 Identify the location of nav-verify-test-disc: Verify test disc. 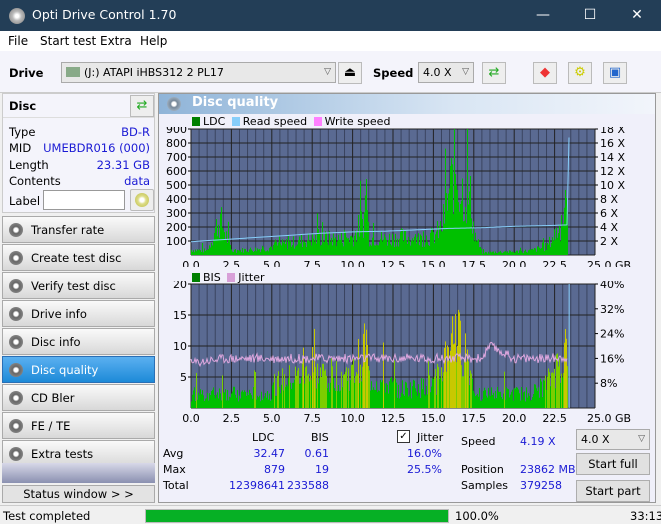
(78, 285).